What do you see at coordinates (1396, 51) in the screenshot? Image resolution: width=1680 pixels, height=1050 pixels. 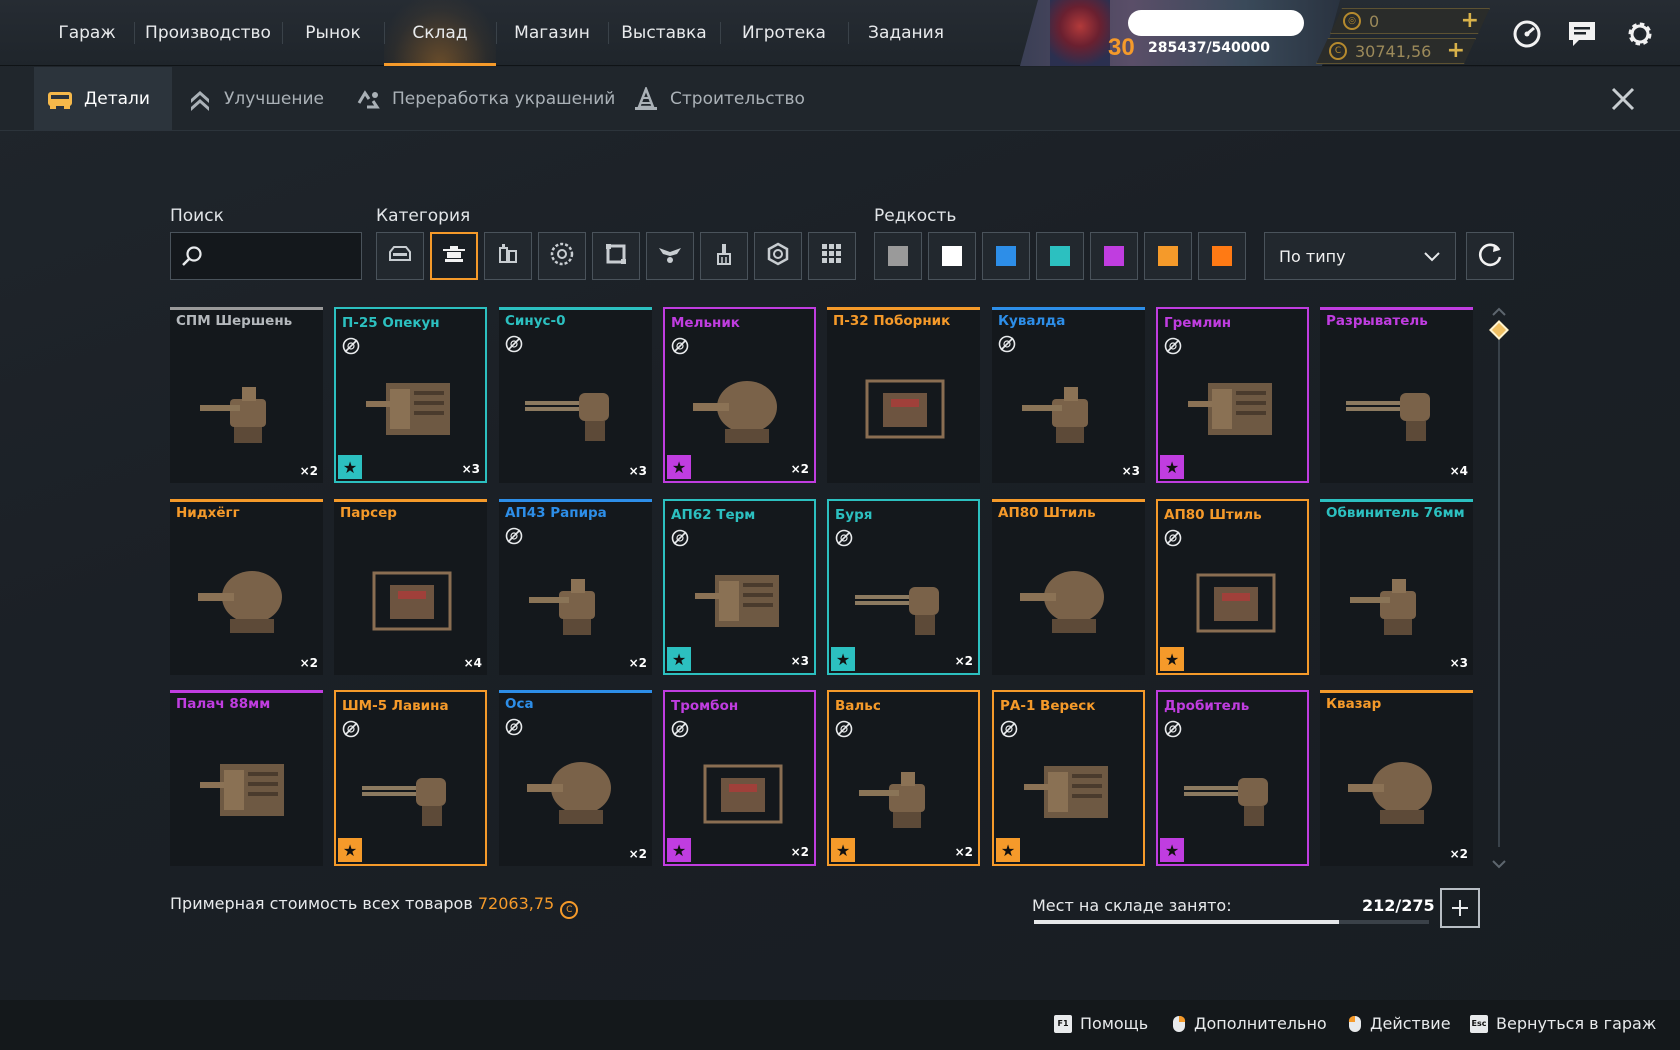 I see `currency-coins: C 30741,56 +` at bounding box center [1396, 51].